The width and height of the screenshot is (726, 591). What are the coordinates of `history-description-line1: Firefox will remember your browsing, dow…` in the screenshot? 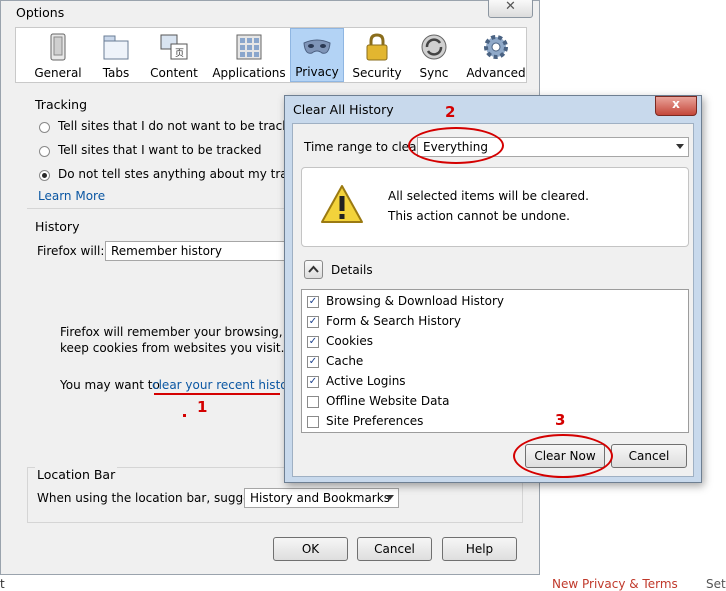 It's located at (189, 332).